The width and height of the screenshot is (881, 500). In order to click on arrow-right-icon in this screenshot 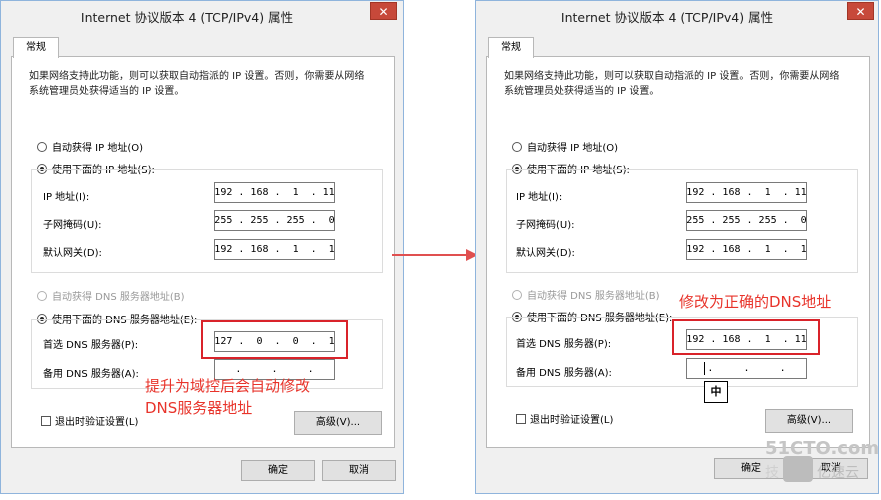, I will do `click(435, 255)`.